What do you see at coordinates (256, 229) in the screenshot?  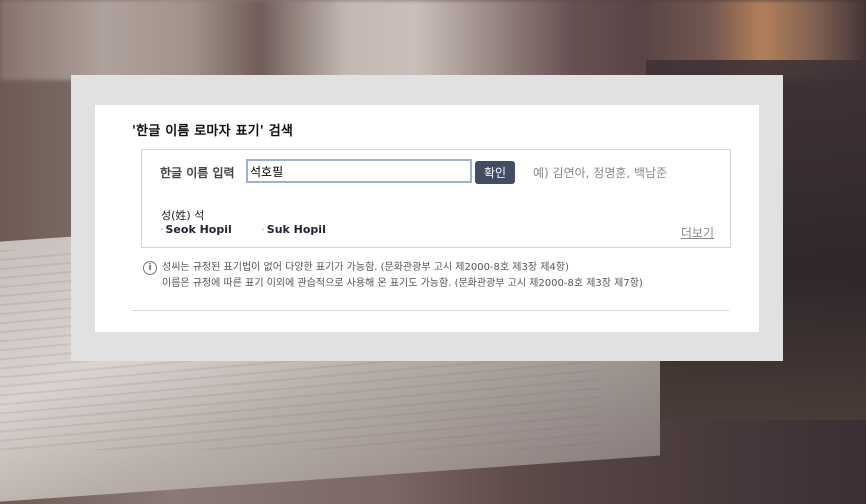 I see `romanization-list: · Seok Hopil · Suk Hopil` at bounding box center [256, 229].